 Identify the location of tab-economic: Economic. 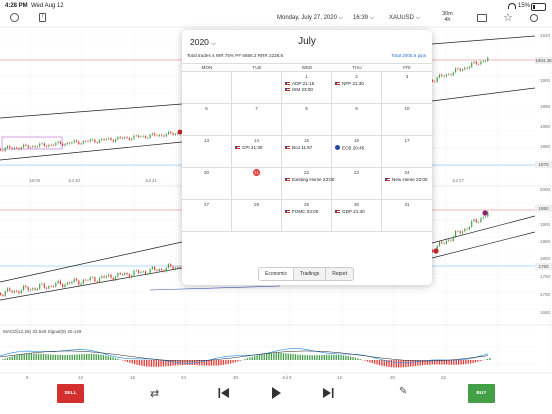
(276, 274).